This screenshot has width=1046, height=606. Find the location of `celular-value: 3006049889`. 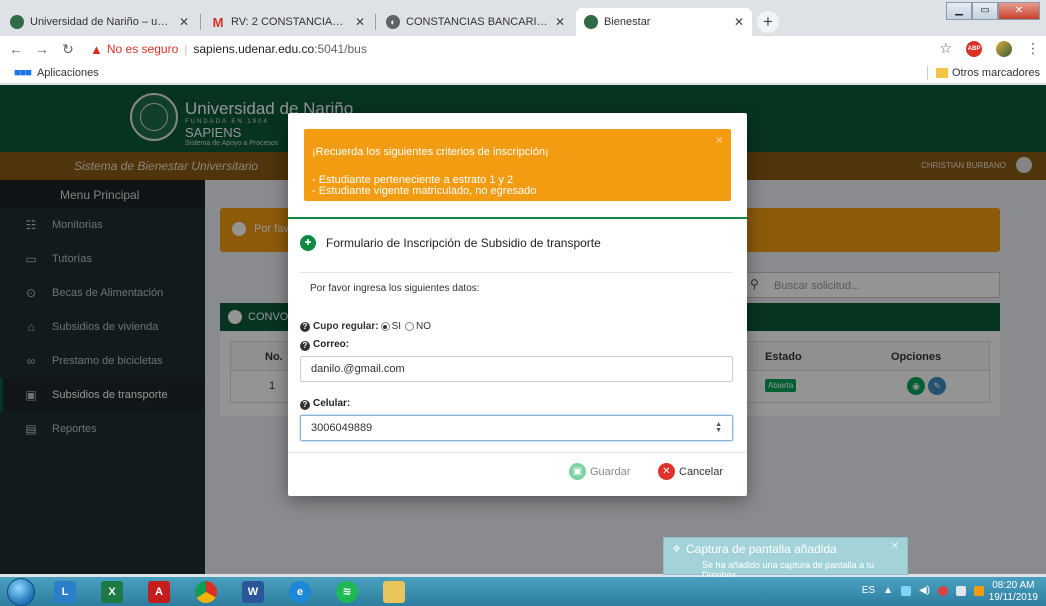

celular-value: 3006049889 is located at coordinates (342, 428).